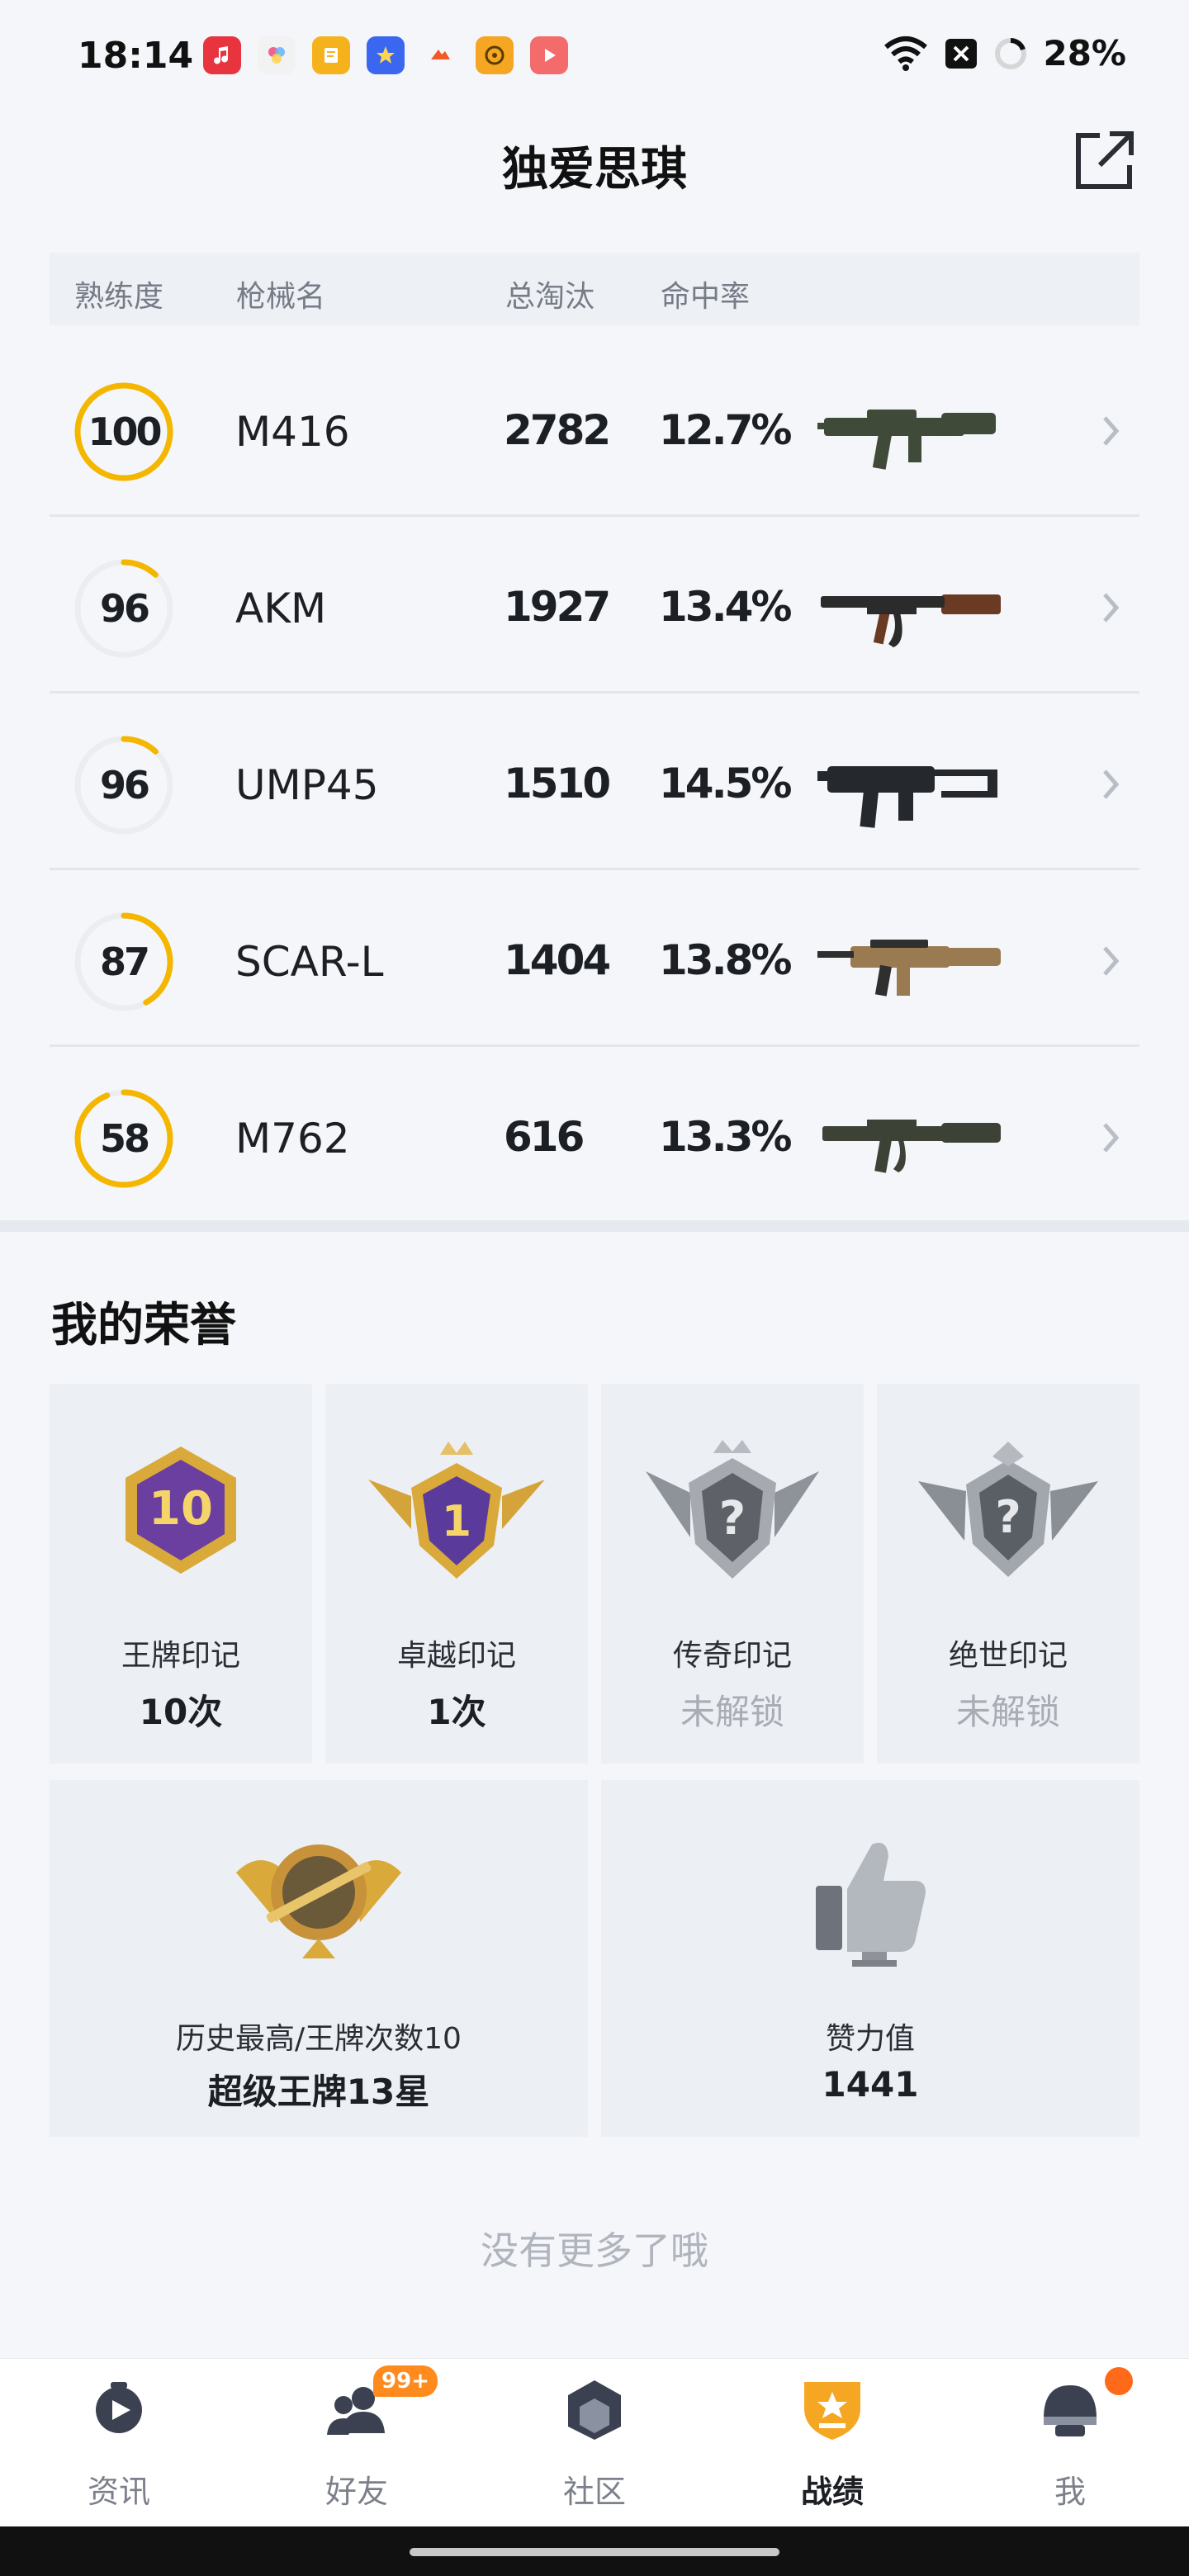 The image size is (1189, 2576). Describe the element at coordinates (544, 1137) in the screenshot. I see `weapon-eliminations: 616` at that location.